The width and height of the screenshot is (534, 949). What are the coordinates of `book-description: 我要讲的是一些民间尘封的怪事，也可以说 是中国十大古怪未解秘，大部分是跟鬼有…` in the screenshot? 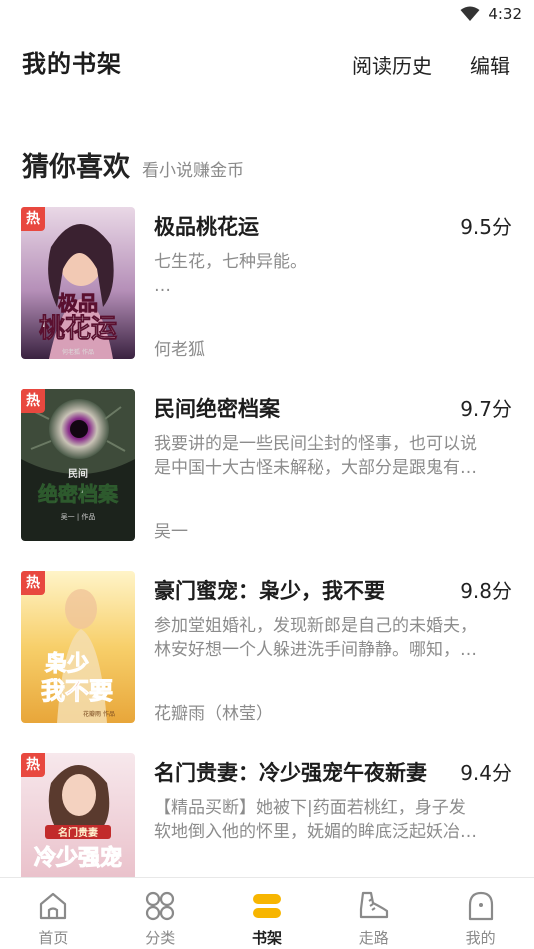 It's located at (332, 456).